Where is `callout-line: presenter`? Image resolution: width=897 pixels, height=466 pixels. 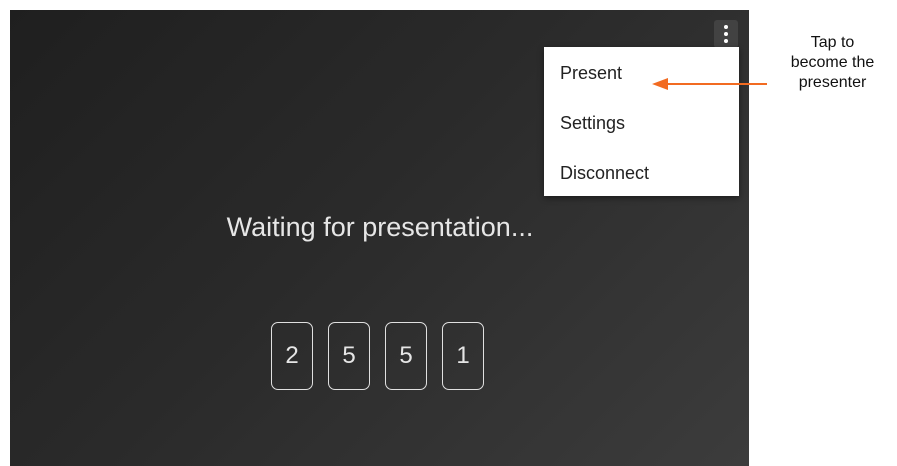 callout-line: presenter is located at coordinates (832, 82).